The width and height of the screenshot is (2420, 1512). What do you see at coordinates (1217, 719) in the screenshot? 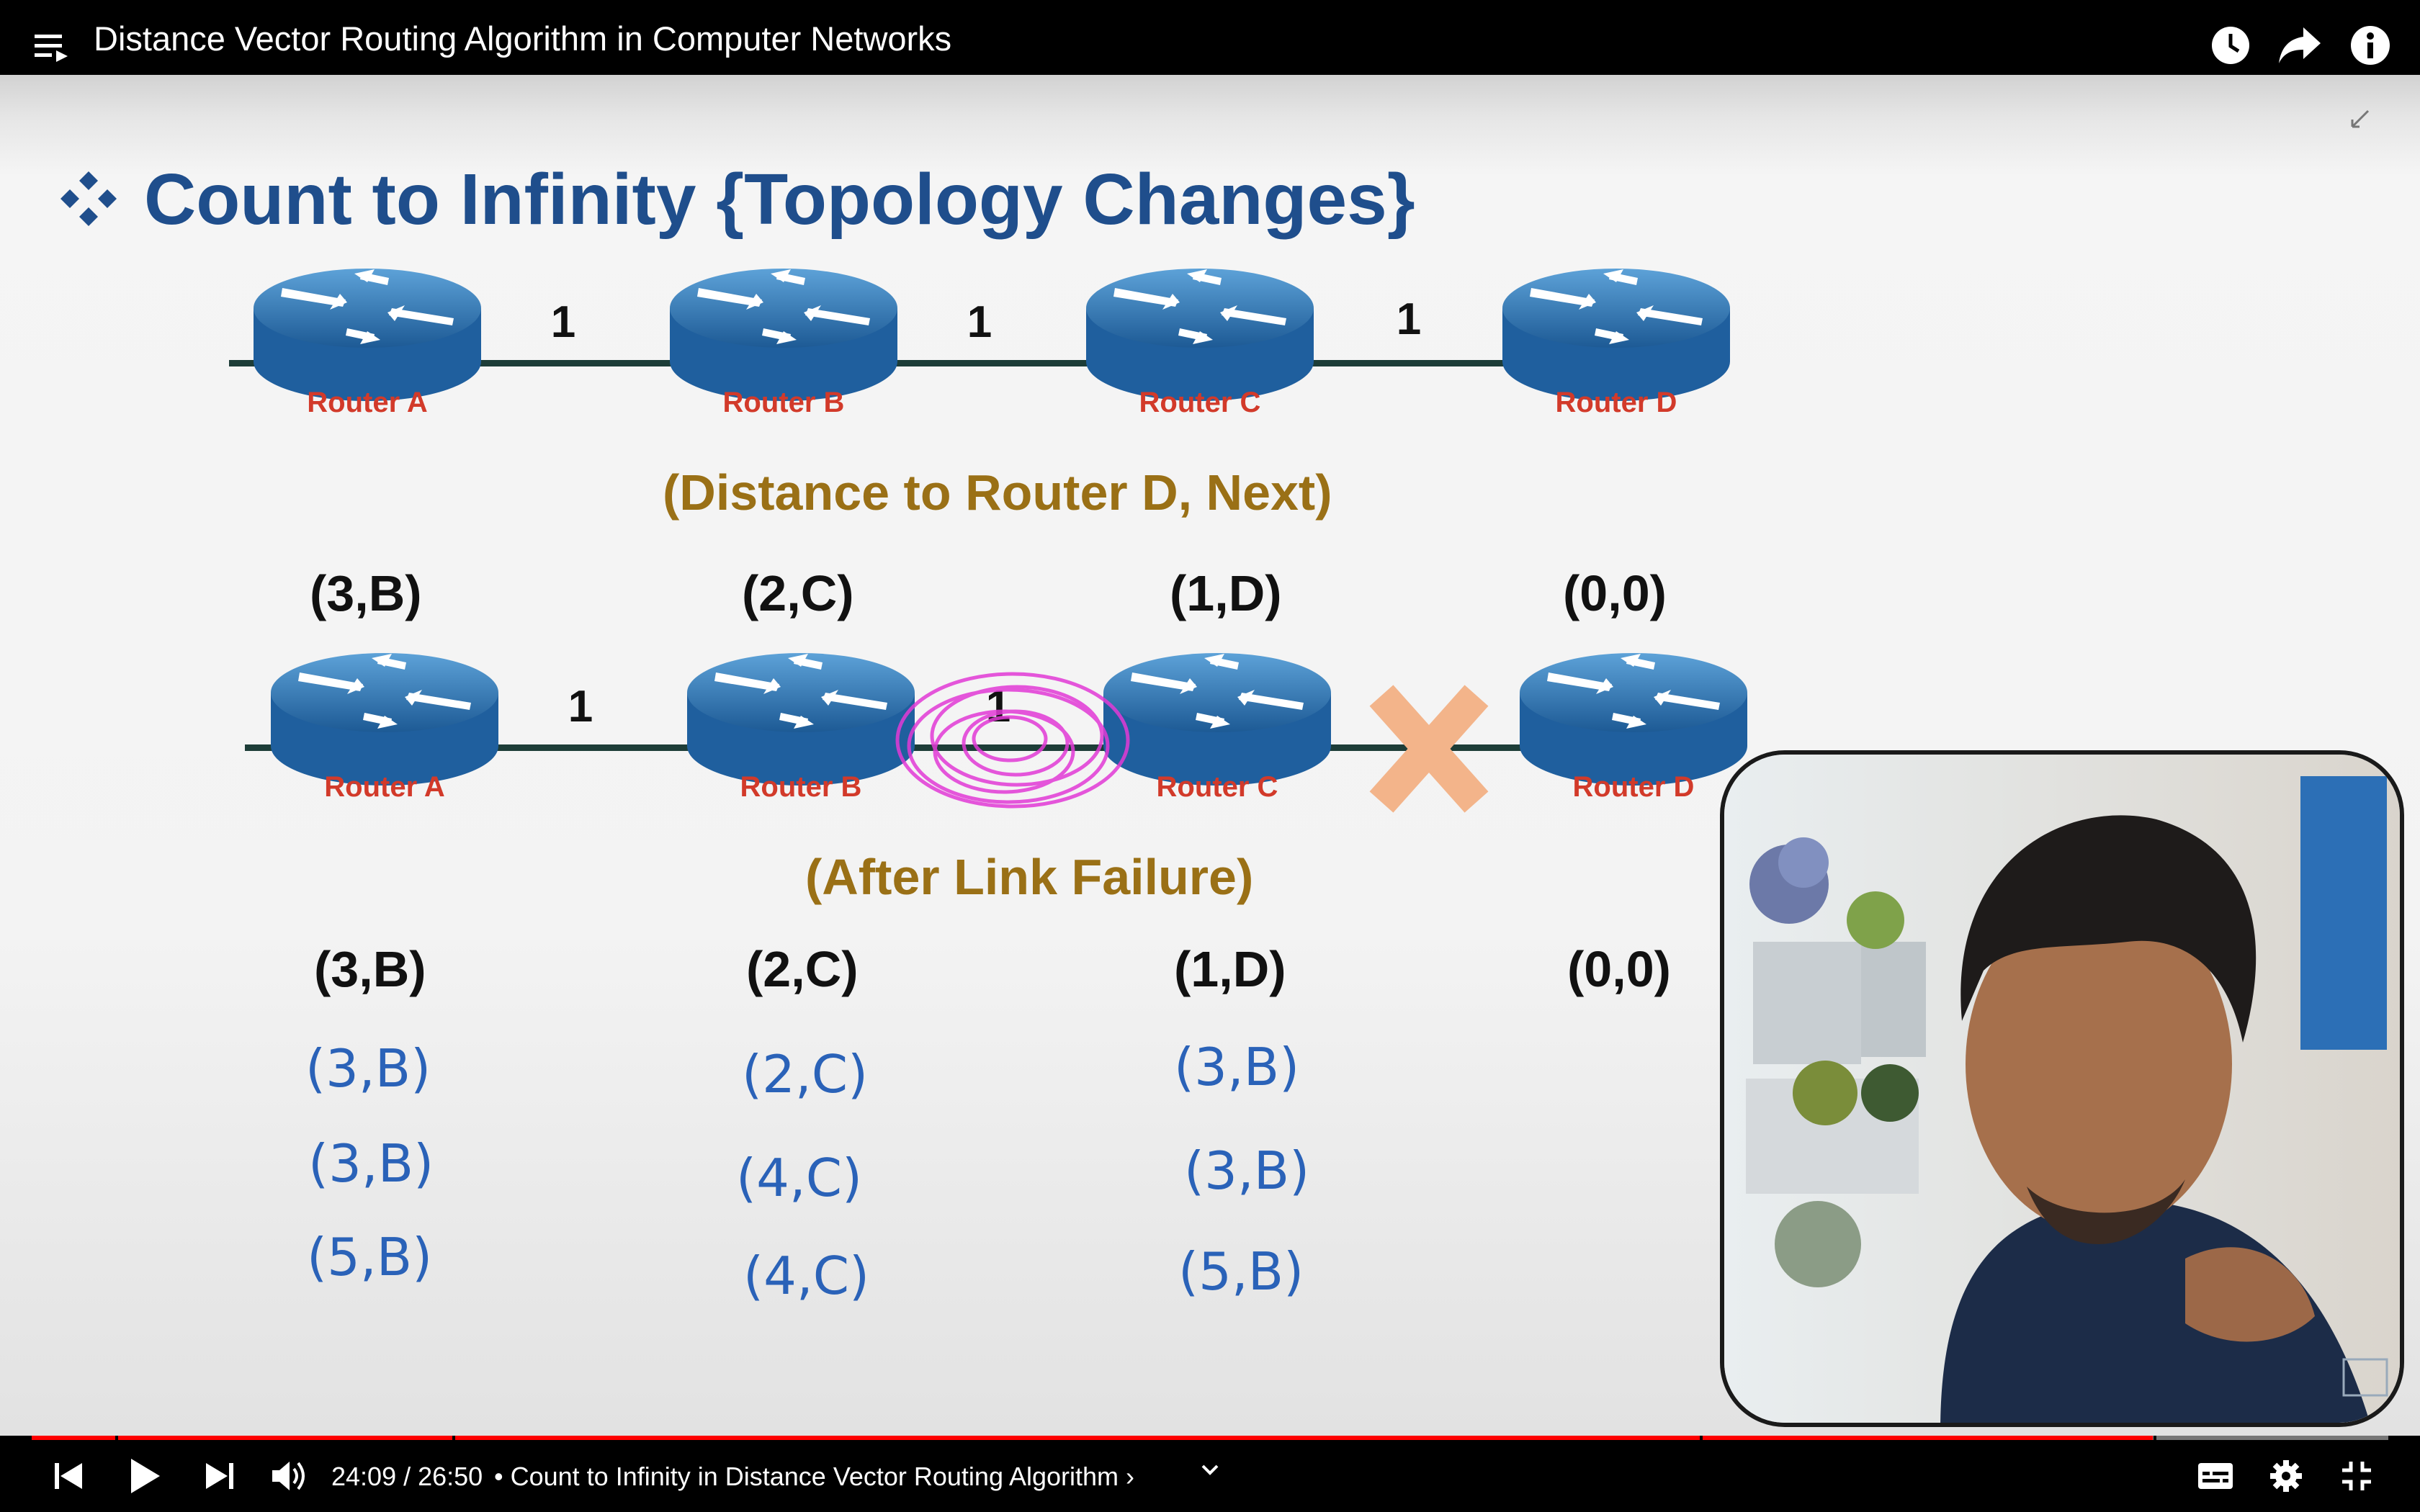
I see `router-c-bottom` at bounding box center [1217, 719].